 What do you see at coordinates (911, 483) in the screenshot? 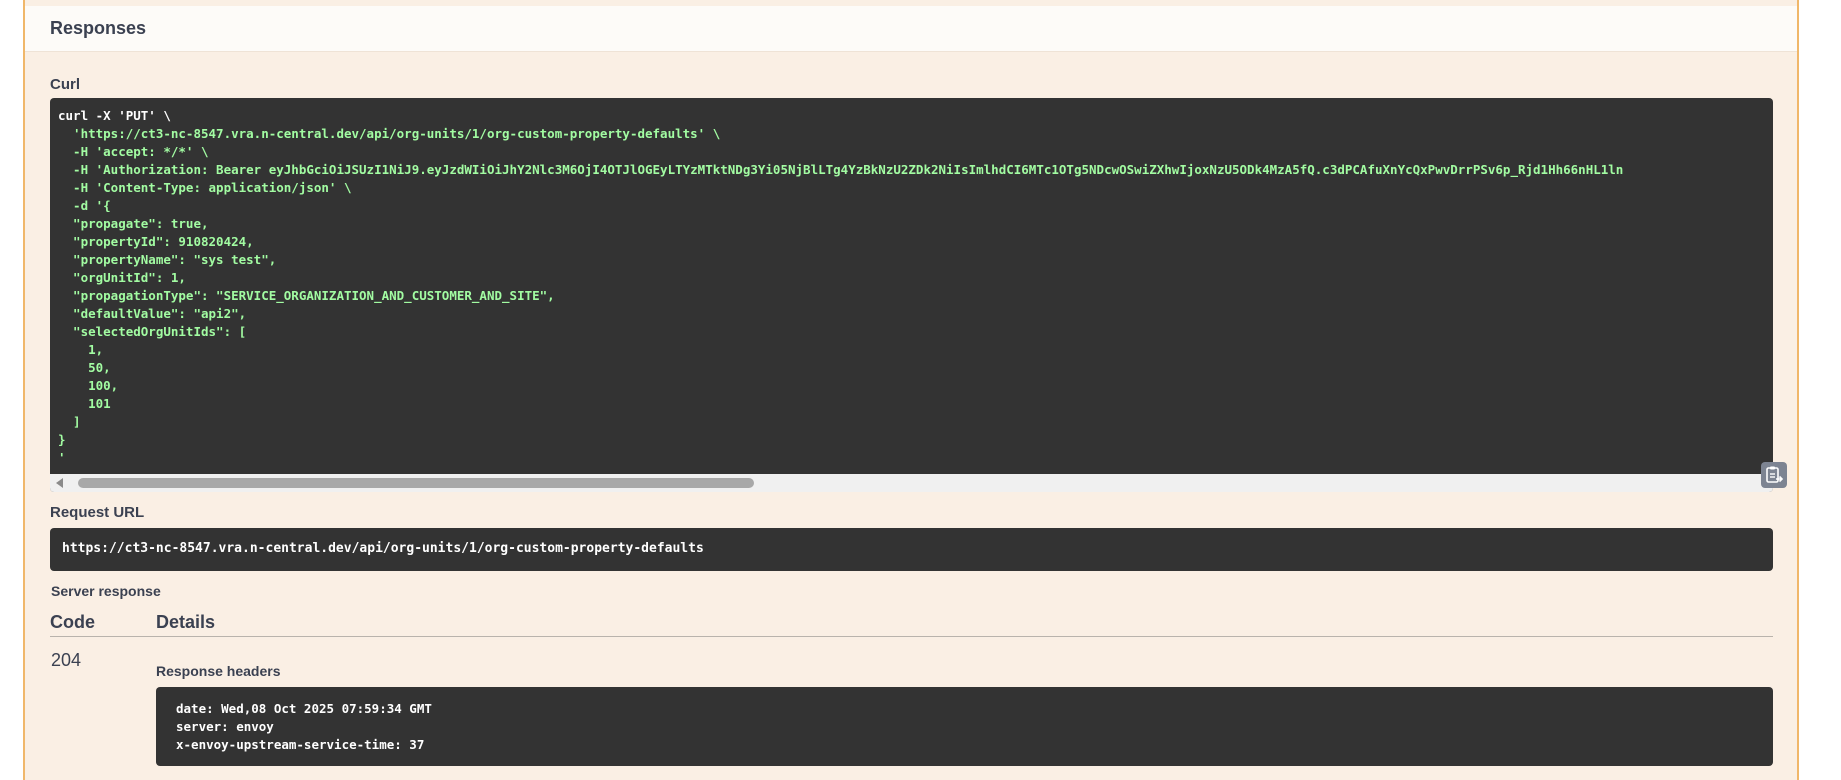
I see `horizontal-scrollbar` at bounding box center [911, 483].